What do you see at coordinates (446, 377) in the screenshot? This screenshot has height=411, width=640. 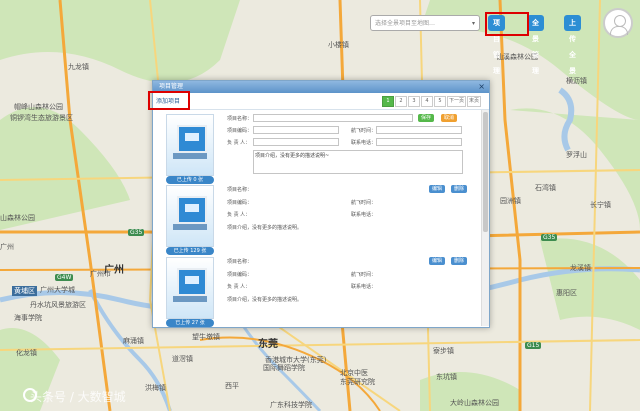 I see `map-place-label: 东坑镇` at bounding box center [446, 377].